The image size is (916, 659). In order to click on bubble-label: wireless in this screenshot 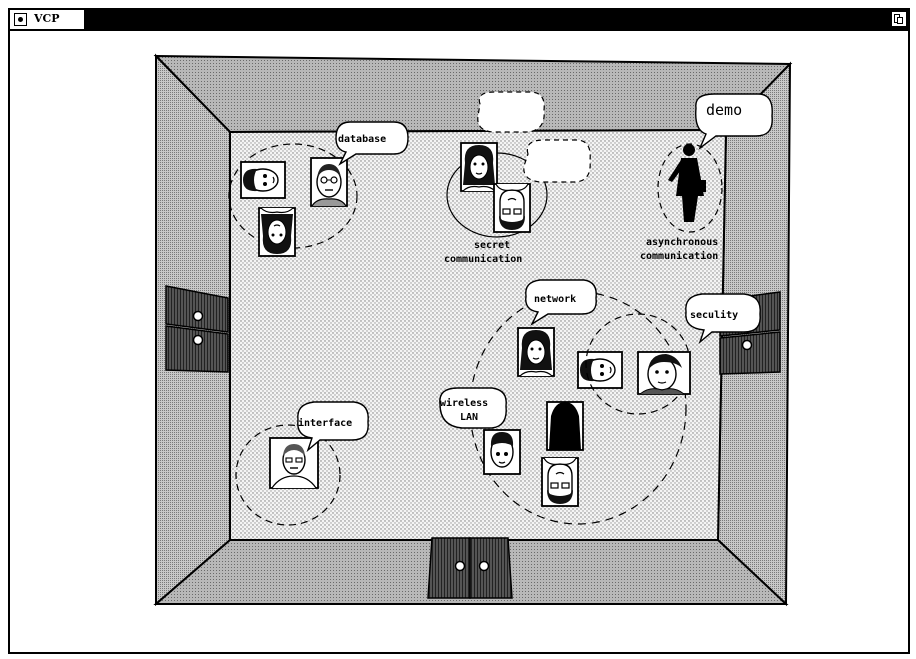, I will do `click(464, 403)`.